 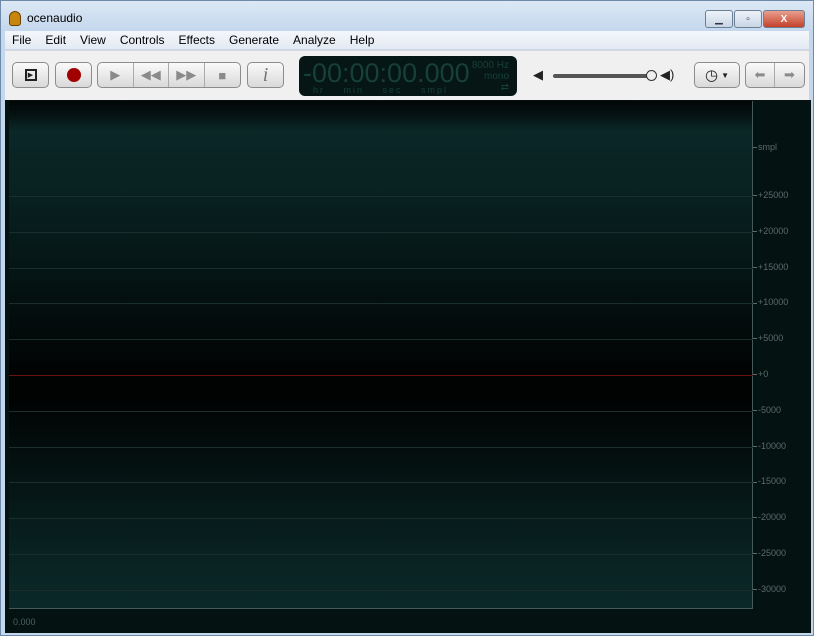 I want to click on menu-file: File, so click(x=21, y=40).